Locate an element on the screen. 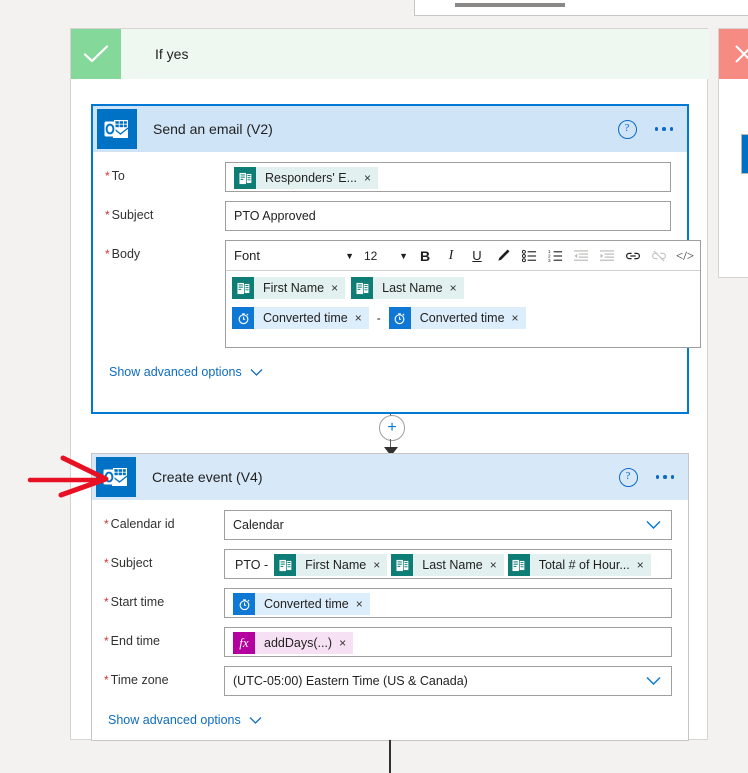 This screenshot has width=748, height=773. field-row-subject: * Subject PTO Approved is located at coordinates (390, 216).